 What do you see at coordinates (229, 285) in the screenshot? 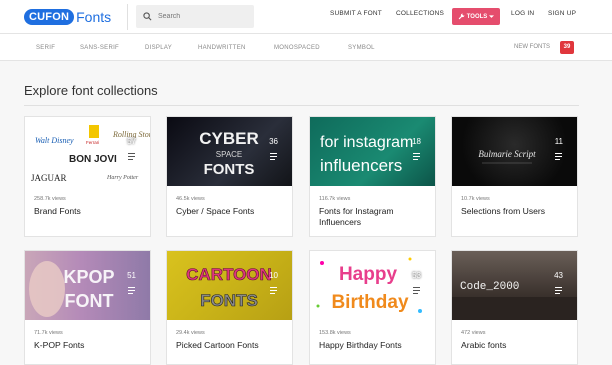
I see `collection-thumbnail: CARTOON FONTS 10` at bounding box center [229, 285].